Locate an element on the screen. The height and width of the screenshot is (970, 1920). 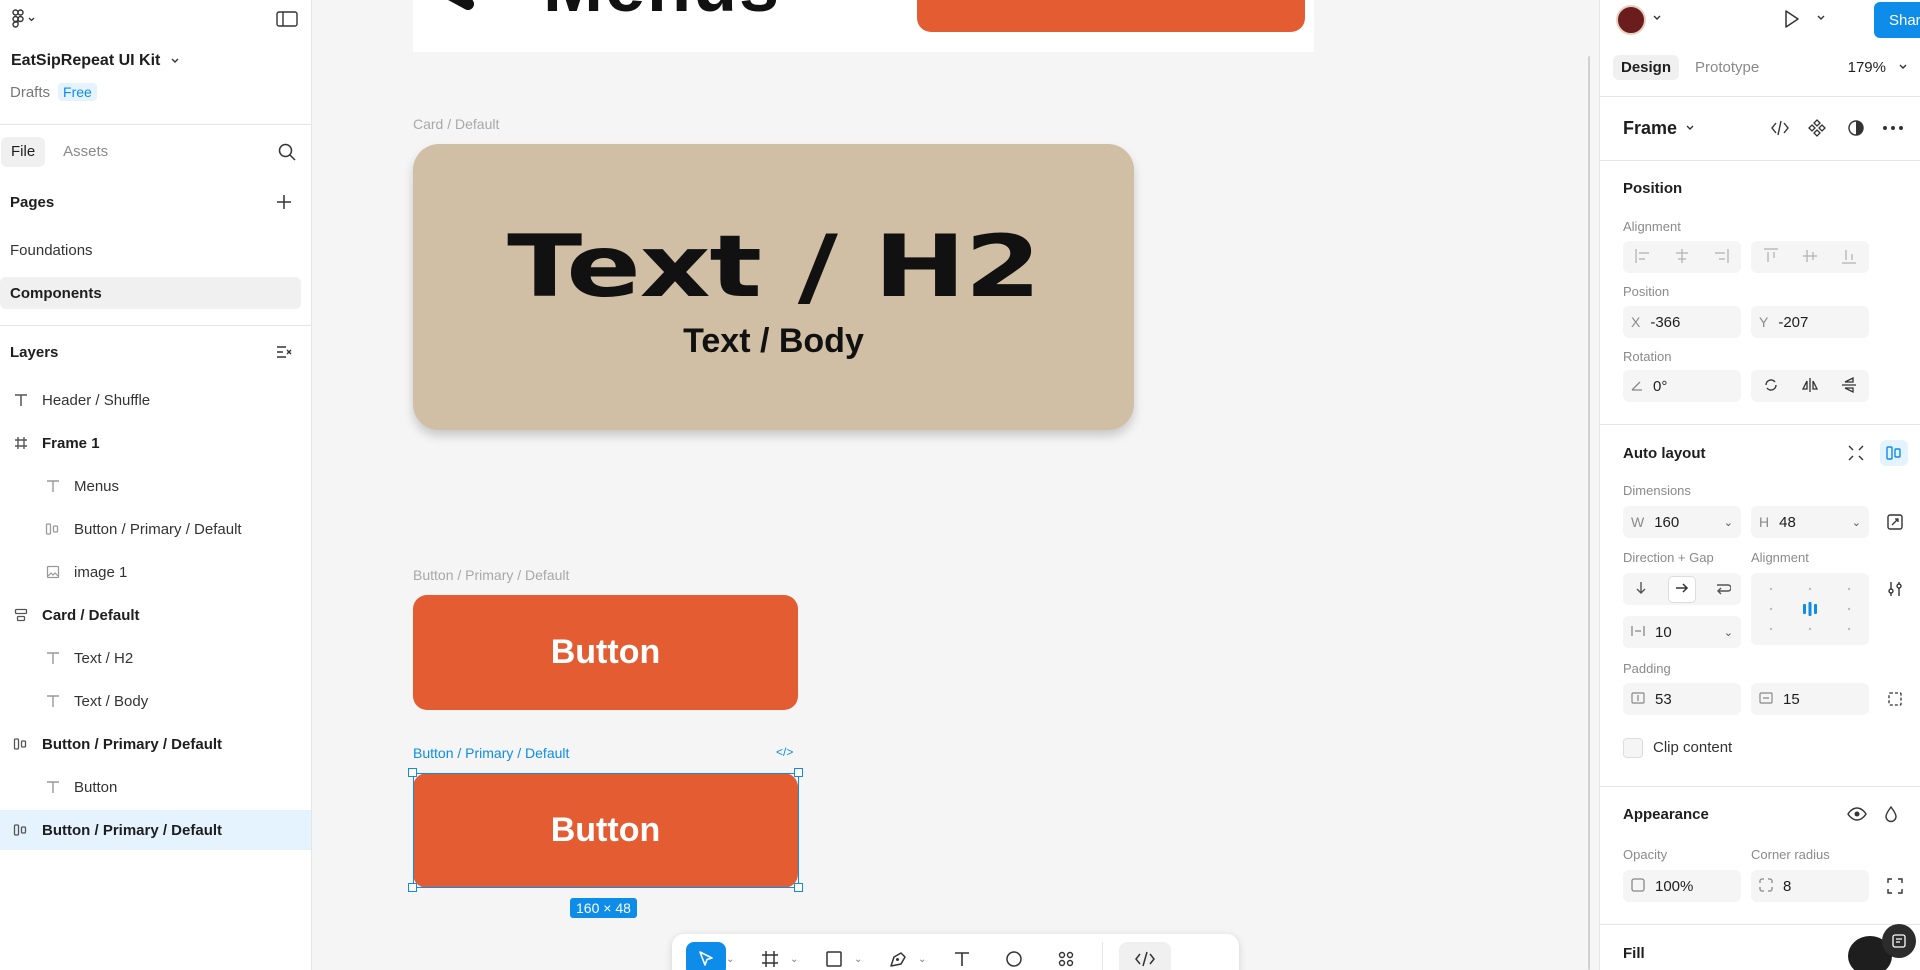
toggle-sidebar-icon is located at coordinates (287, 19).